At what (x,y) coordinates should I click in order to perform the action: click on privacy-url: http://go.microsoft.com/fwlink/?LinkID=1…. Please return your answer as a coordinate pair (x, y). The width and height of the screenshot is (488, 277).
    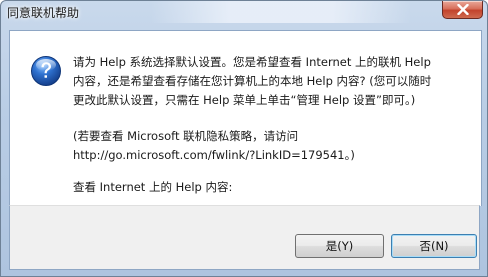
    Looking at the image, I should click on (214, 155).